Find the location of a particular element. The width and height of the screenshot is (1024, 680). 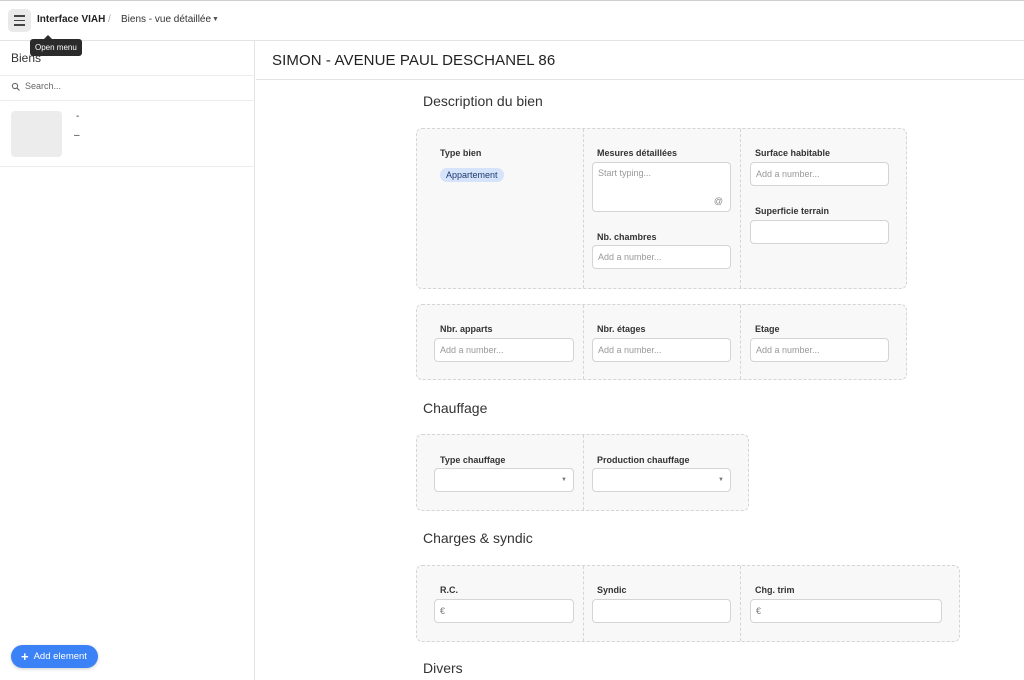

list-item: - – is located at coordinates (127, 134).